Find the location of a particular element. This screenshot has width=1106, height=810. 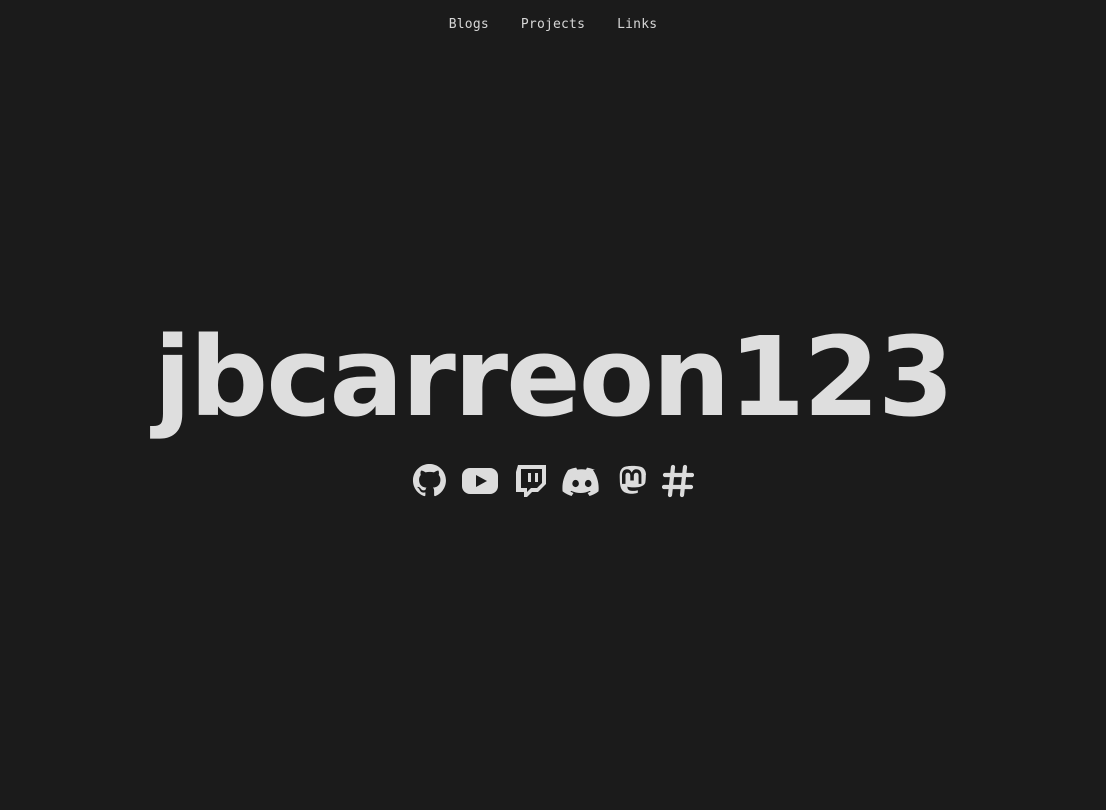

top-nav: Blogs Projects Links is located at coordinates (553, 25).